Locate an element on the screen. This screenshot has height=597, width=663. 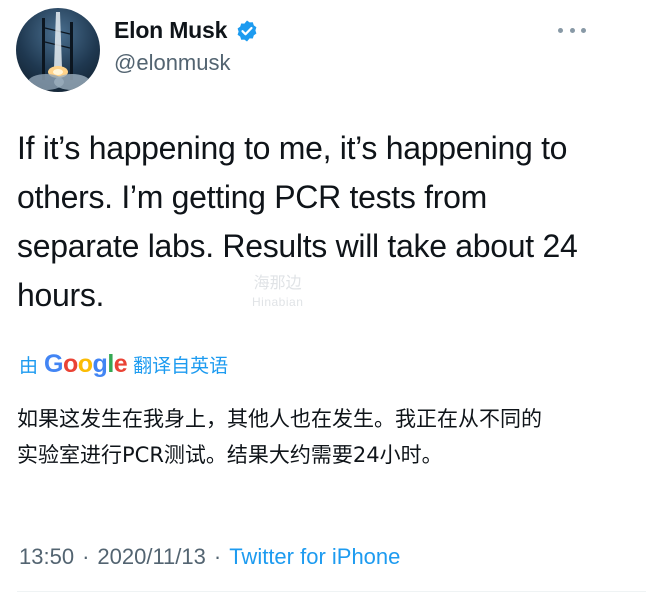
avatar is located at coordinates (58, 50).